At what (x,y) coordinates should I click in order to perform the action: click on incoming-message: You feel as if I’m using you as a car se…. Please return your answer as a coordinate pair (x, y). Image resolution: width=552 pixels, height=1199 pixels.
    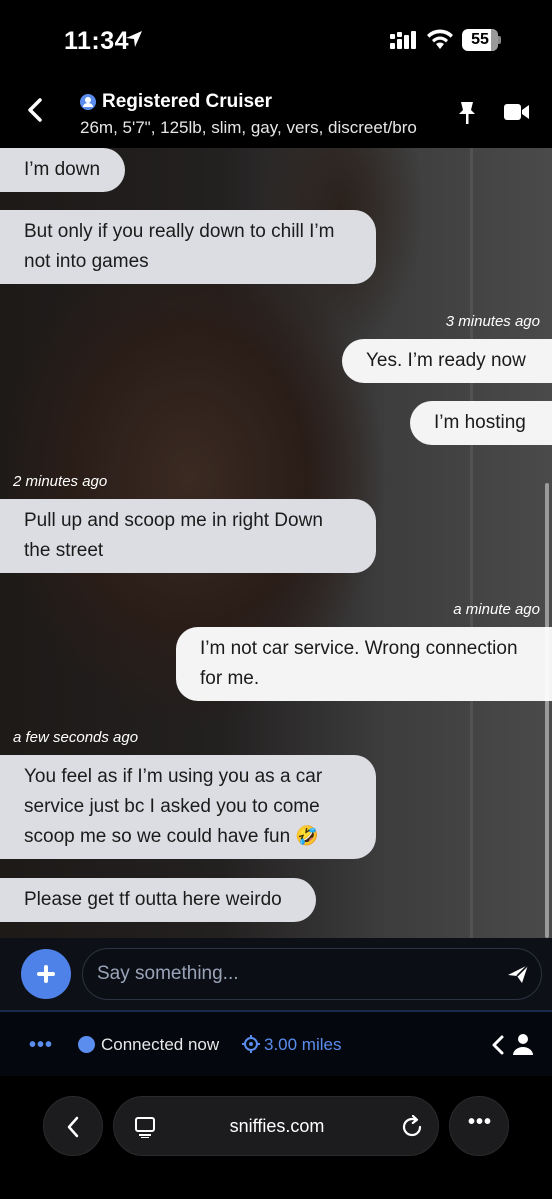
    Looking at the image, I should click on (188, 807).